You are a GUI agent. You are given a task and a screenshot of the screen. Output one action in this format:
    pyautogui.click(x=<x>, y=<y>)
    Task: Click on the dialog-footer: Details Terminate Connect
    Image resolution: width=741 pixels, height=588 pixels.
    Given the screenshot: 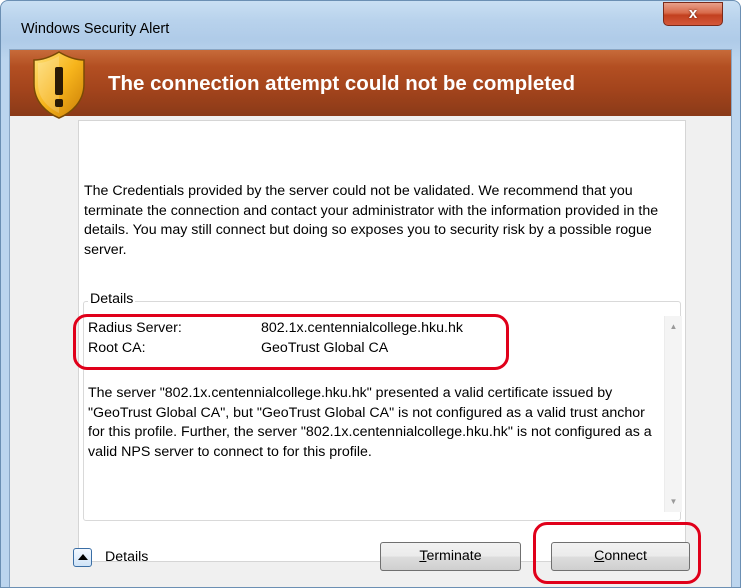 What is the action you would take?
    pyautogui.click(x=379, y=554)
    